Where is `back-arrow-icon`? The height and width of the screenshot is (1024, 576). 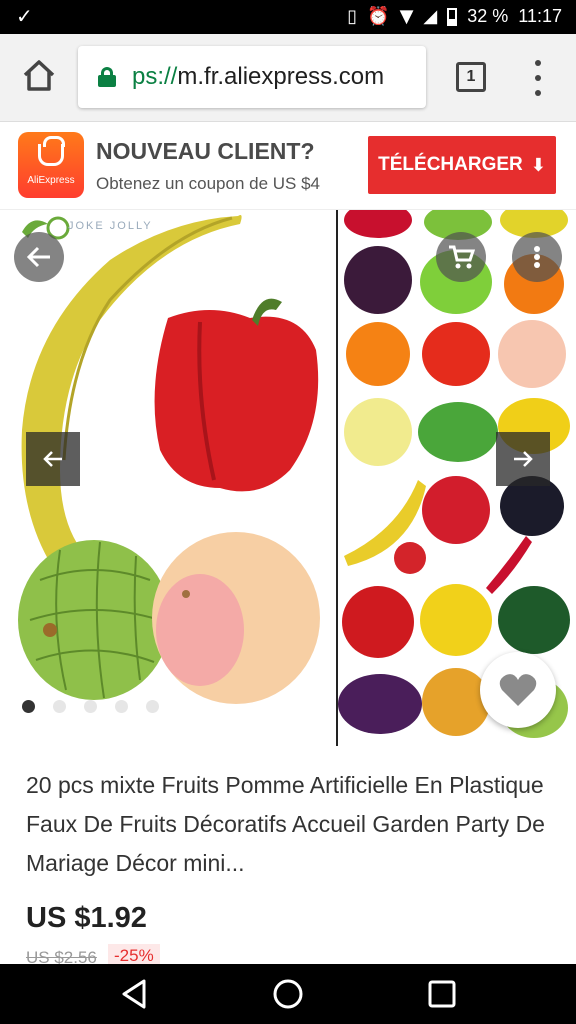 back-arrow-icon is located at coordinates (38, 257).